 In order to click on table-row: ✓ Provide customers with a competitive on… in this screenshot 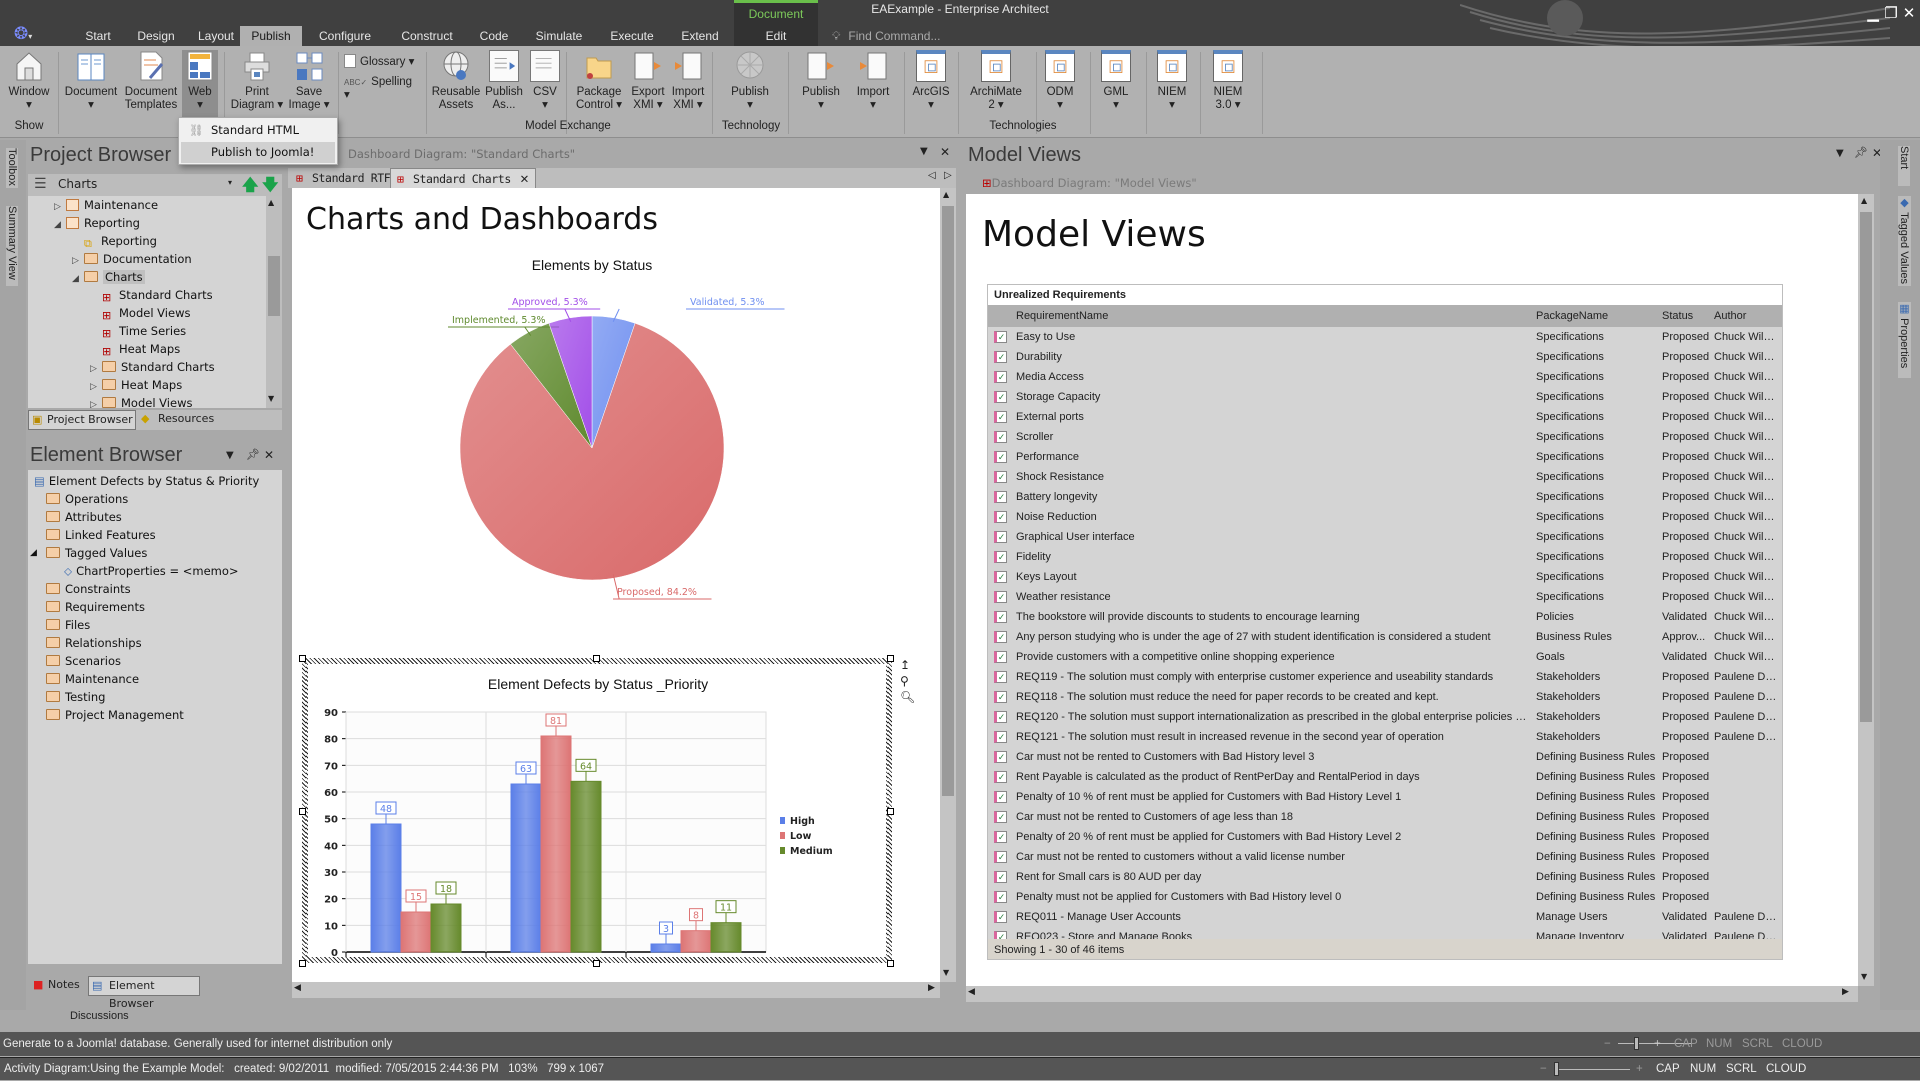, I will do `click(1385, 657)`.